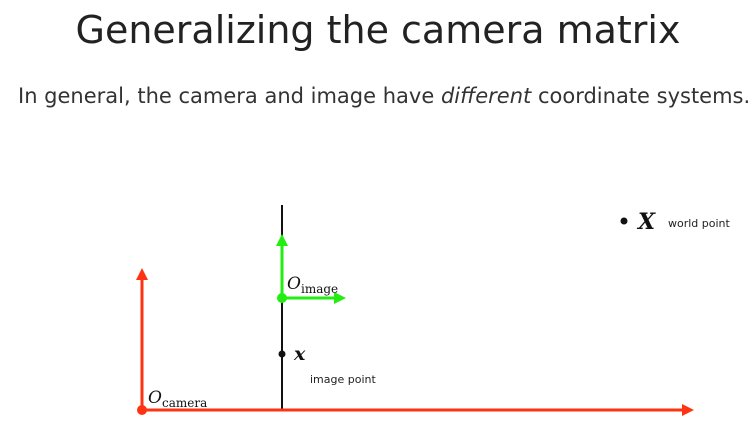  What do you see at coordinates (142, 274) in the screenshot?
I see `camera-y-arrowhead` at bounding box center [142, 274].